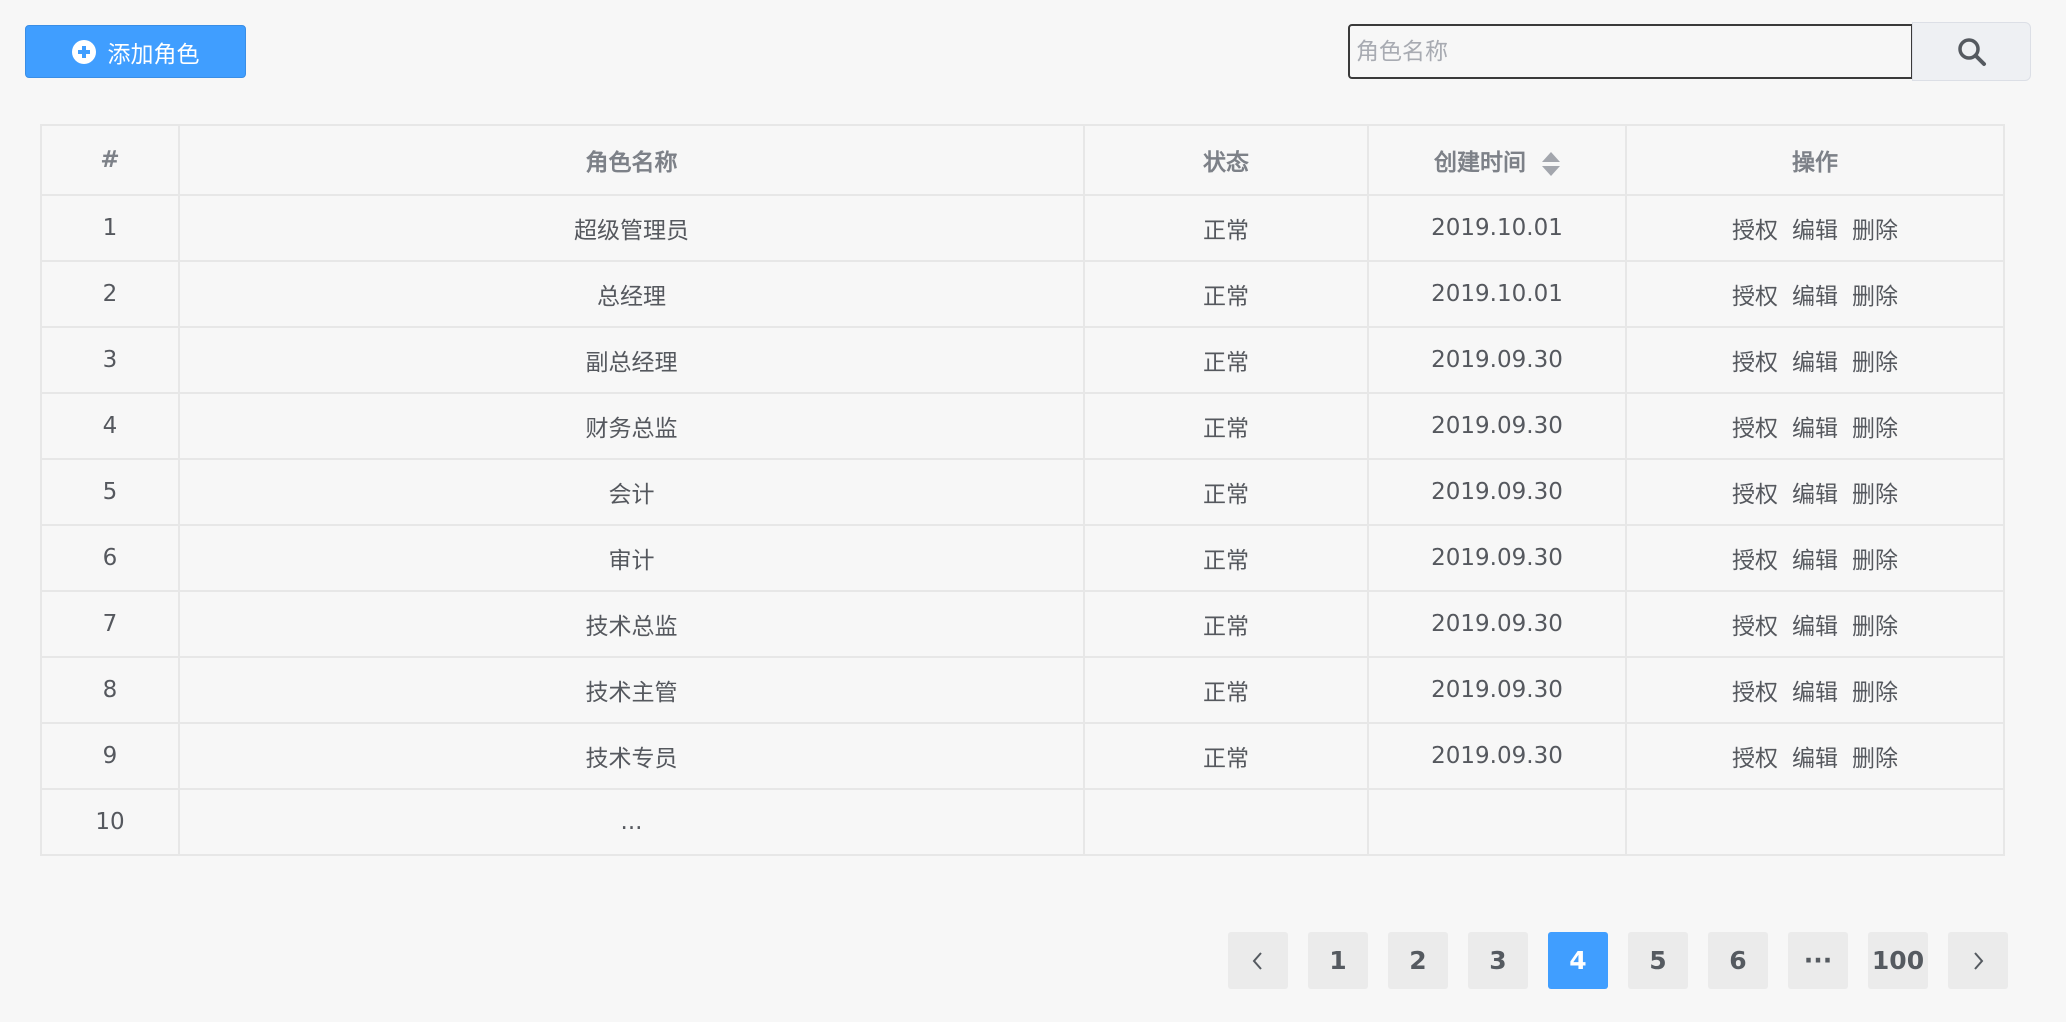 This screenshot has height=1022, width=2066. What do you see at coordinates (631, 690) in the screenshot?
I see `cell-name: 技术主管` at bounding box center [631, 690].